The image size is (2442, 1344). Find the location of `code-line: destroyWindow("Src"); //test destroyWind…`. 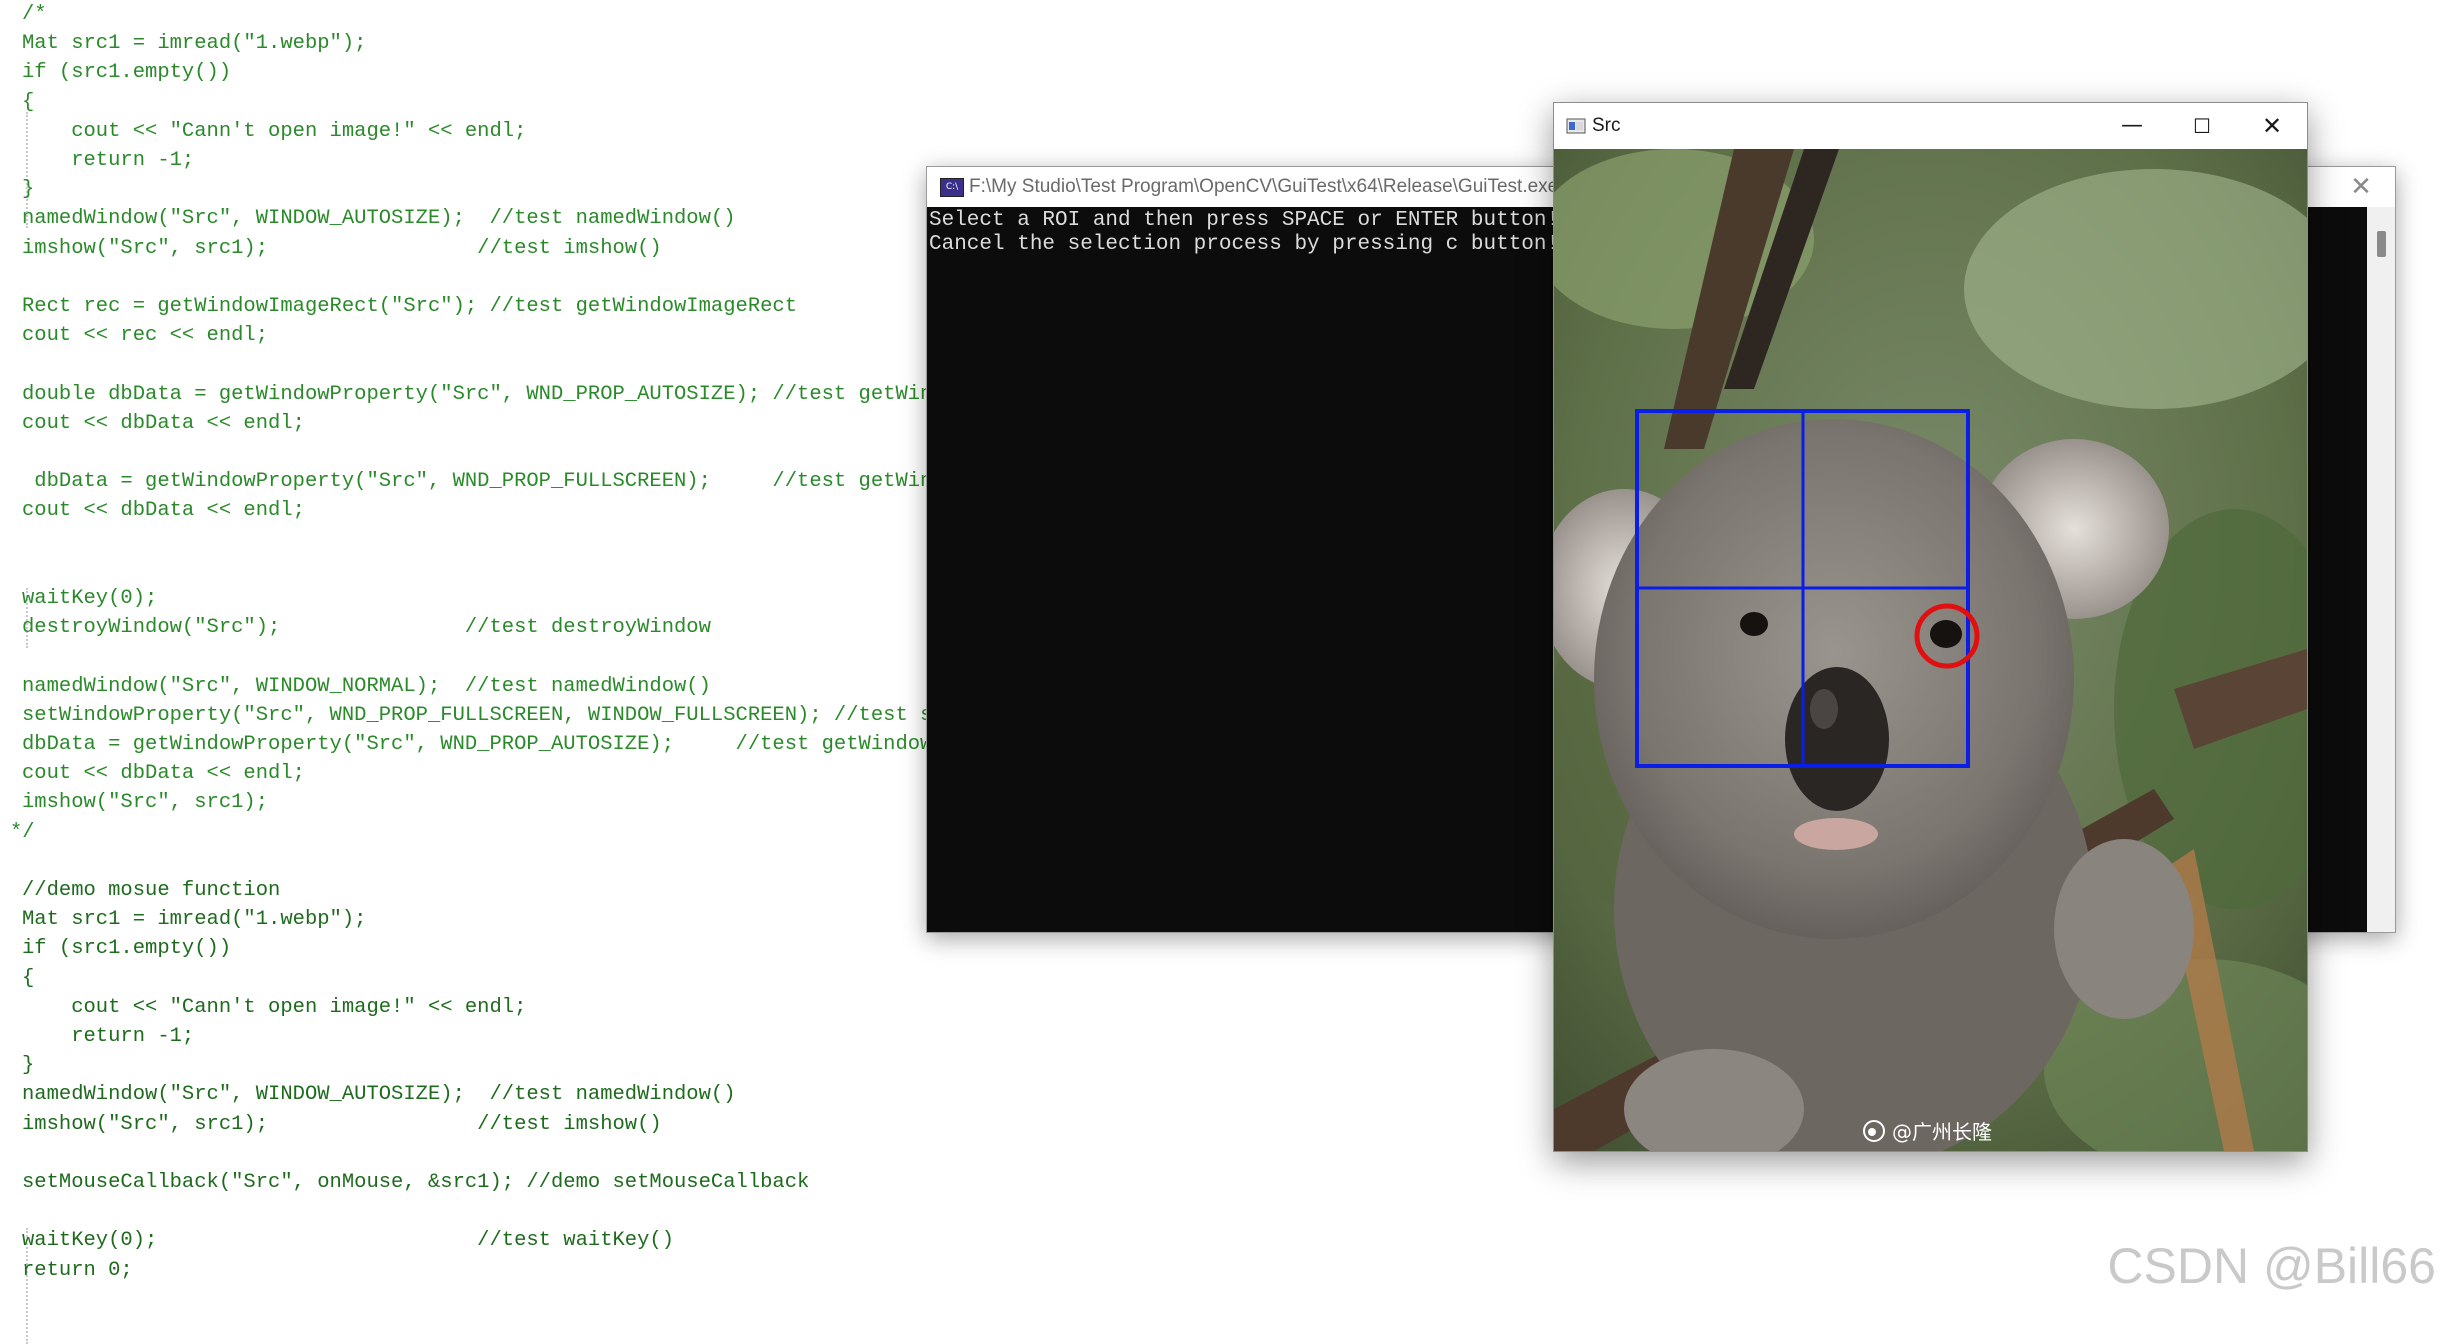

code-line: destroyWindow("Src"); //test destroyWind… is located at coordinates (366, 628).